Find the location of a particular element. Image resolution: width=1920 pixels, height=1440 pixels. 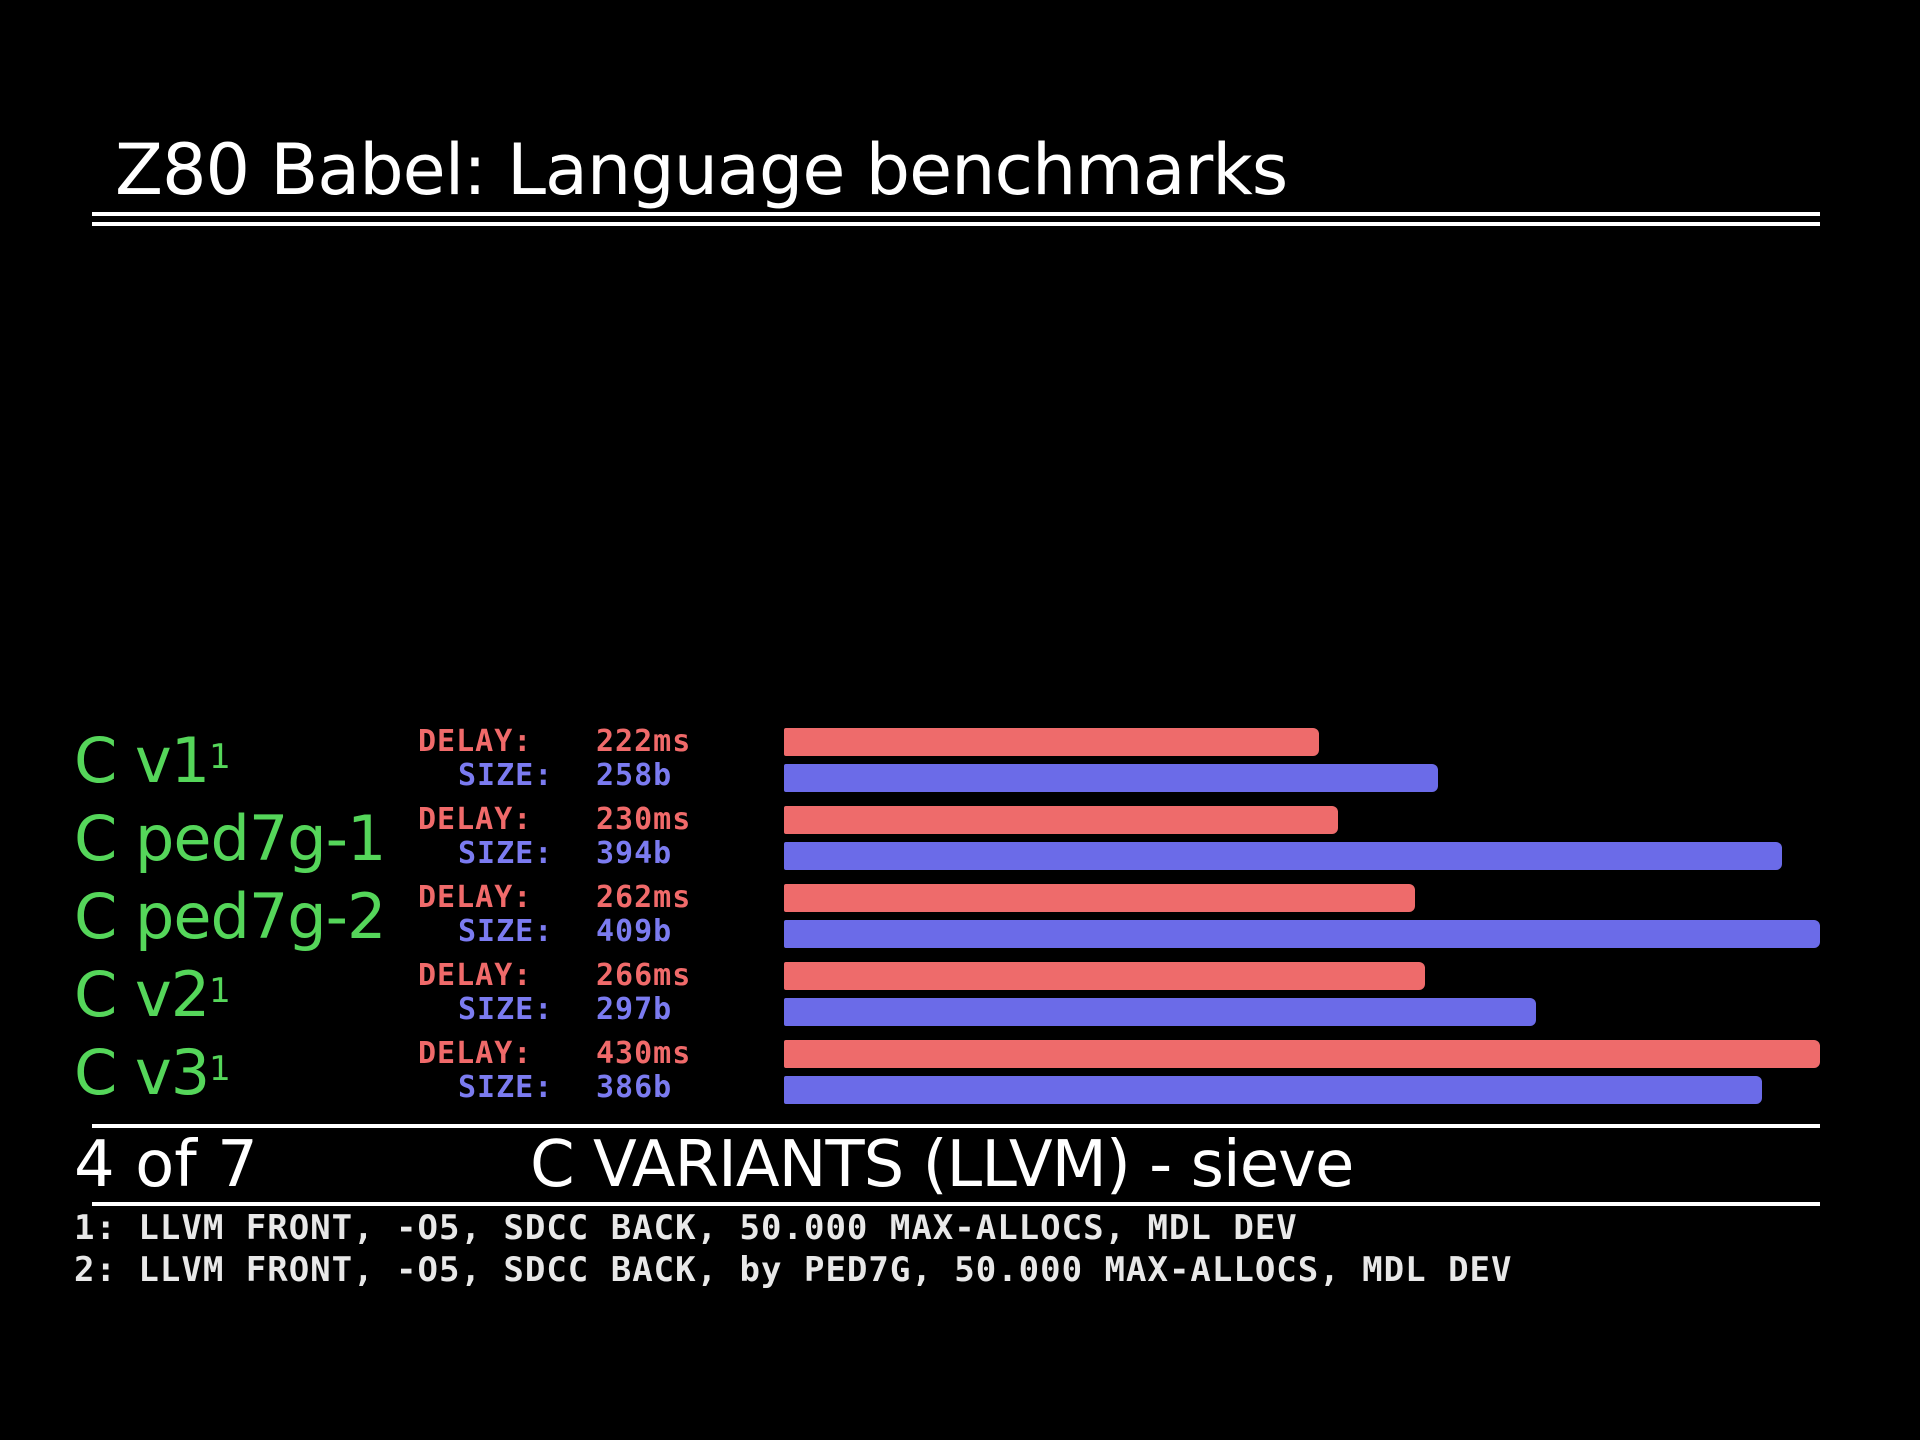

row-name: C ped7g-2 is located at coordinates (230, 916).